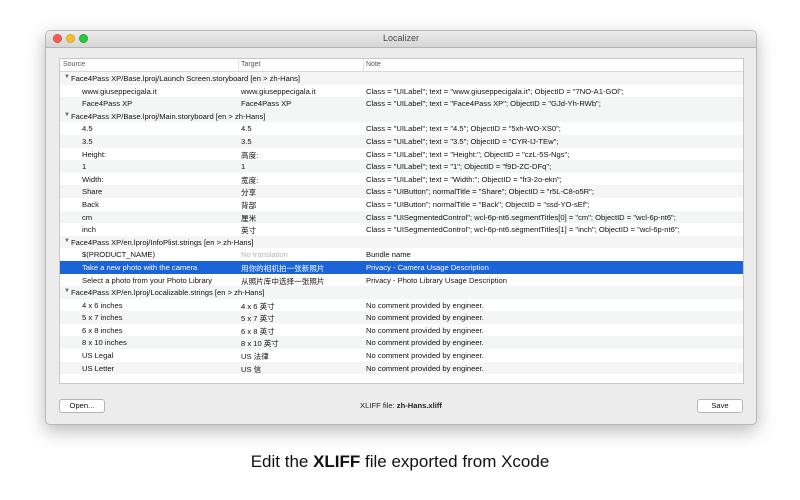  What do you see at coordinates (102, 305) in the screenshot?
I see `source-cell: 4 x 6 inches` at bounding box center [102, 305].